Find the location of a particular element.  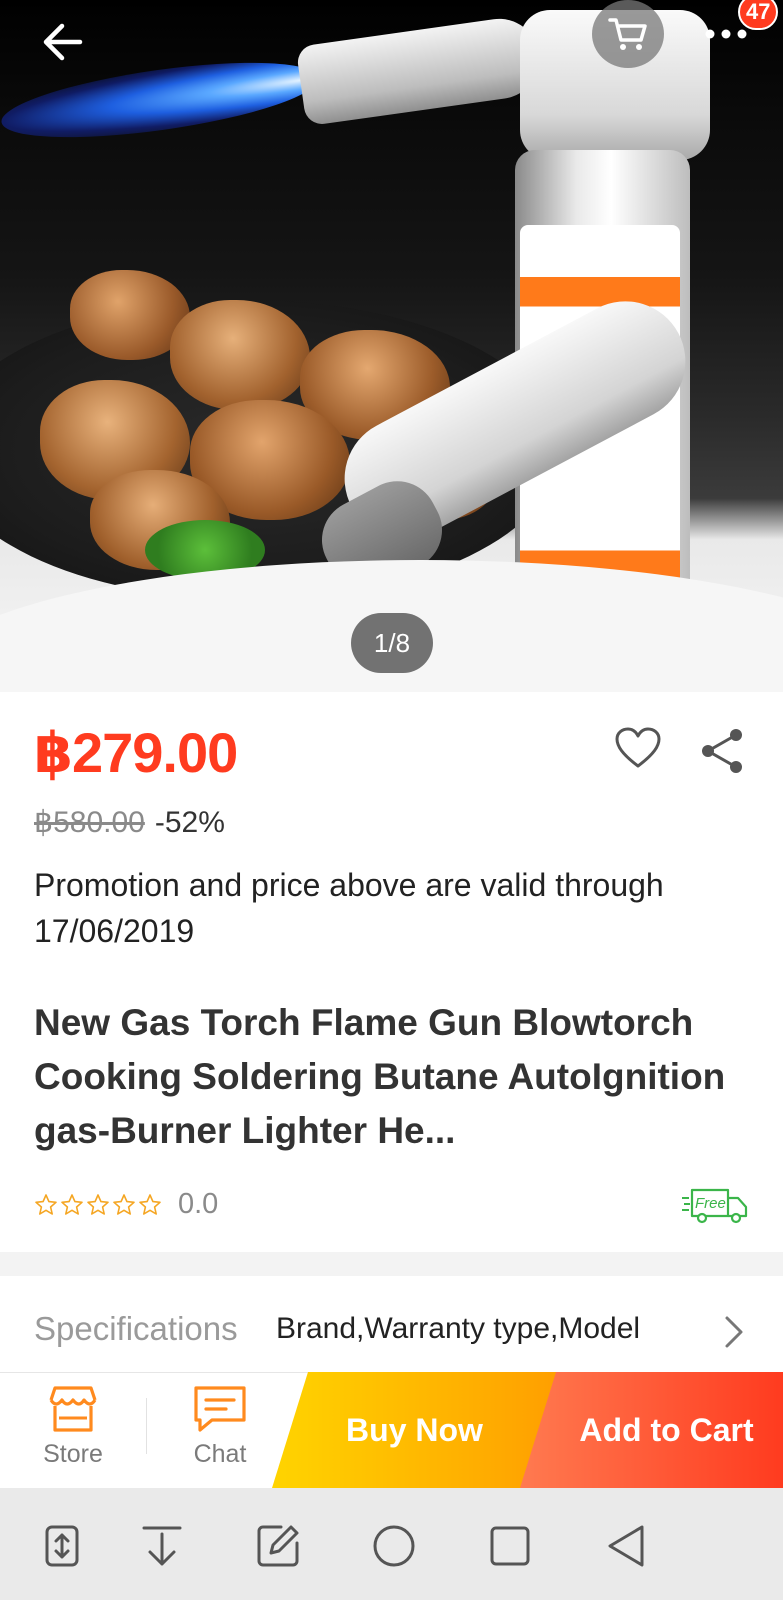

chat-icon is located at coordinates (220, 1409).